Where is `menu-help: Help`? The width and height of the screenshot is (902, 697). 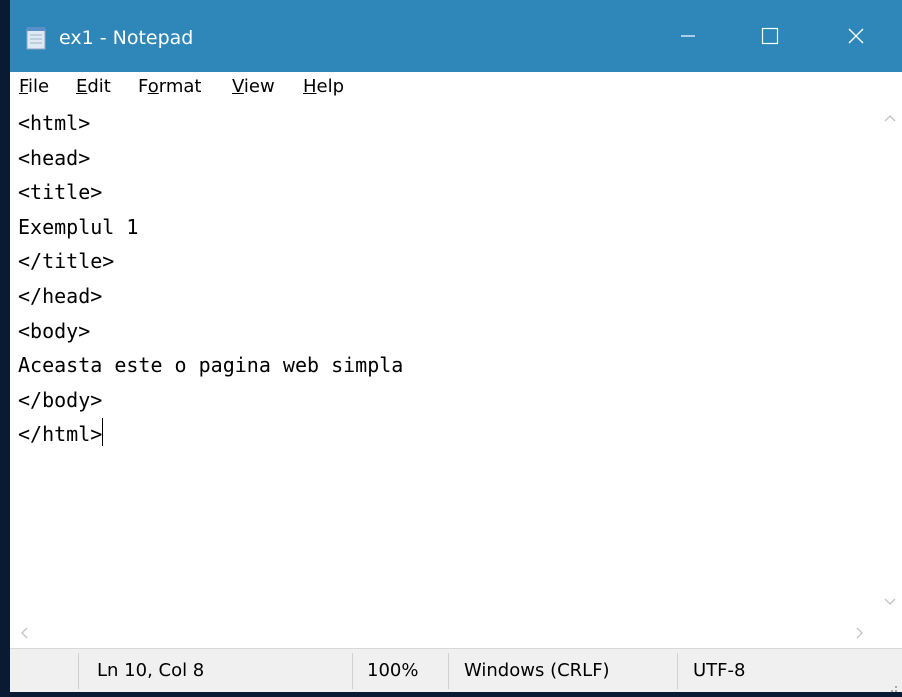
menu-help: Help is located at coordinates (323, 87).